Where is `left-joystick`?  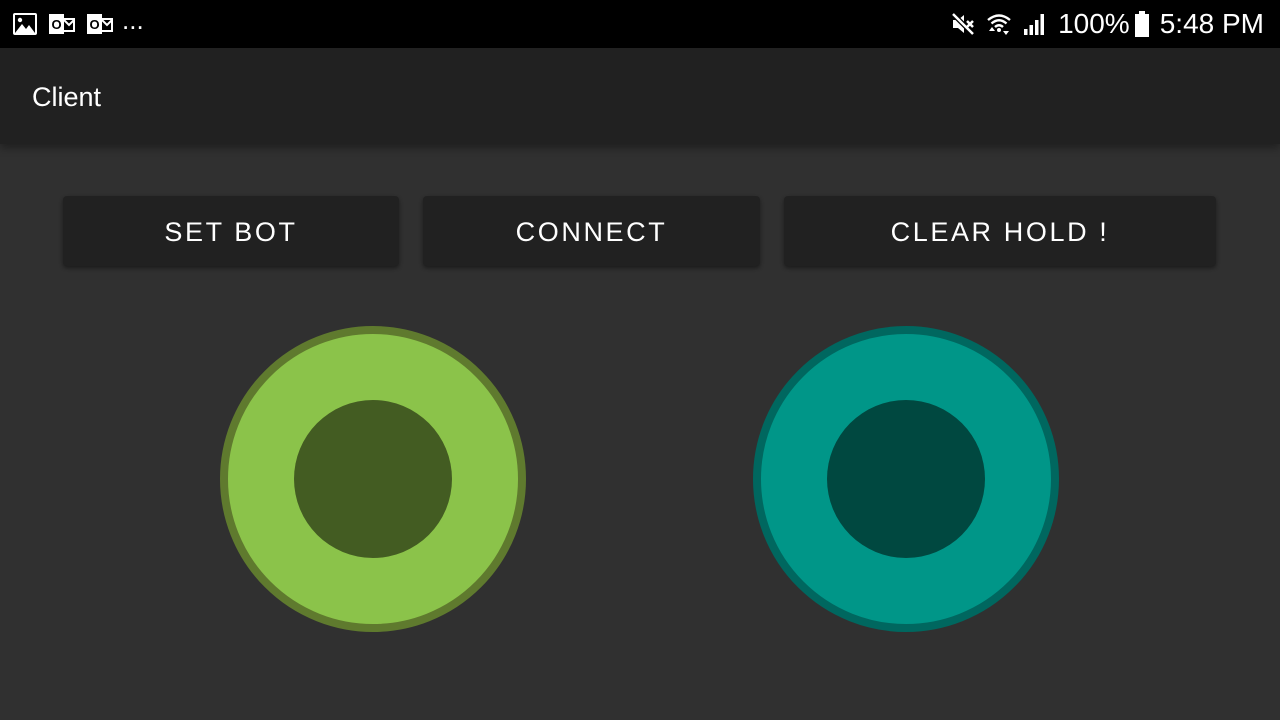
left-joystick is located at coordinates (373, 479).